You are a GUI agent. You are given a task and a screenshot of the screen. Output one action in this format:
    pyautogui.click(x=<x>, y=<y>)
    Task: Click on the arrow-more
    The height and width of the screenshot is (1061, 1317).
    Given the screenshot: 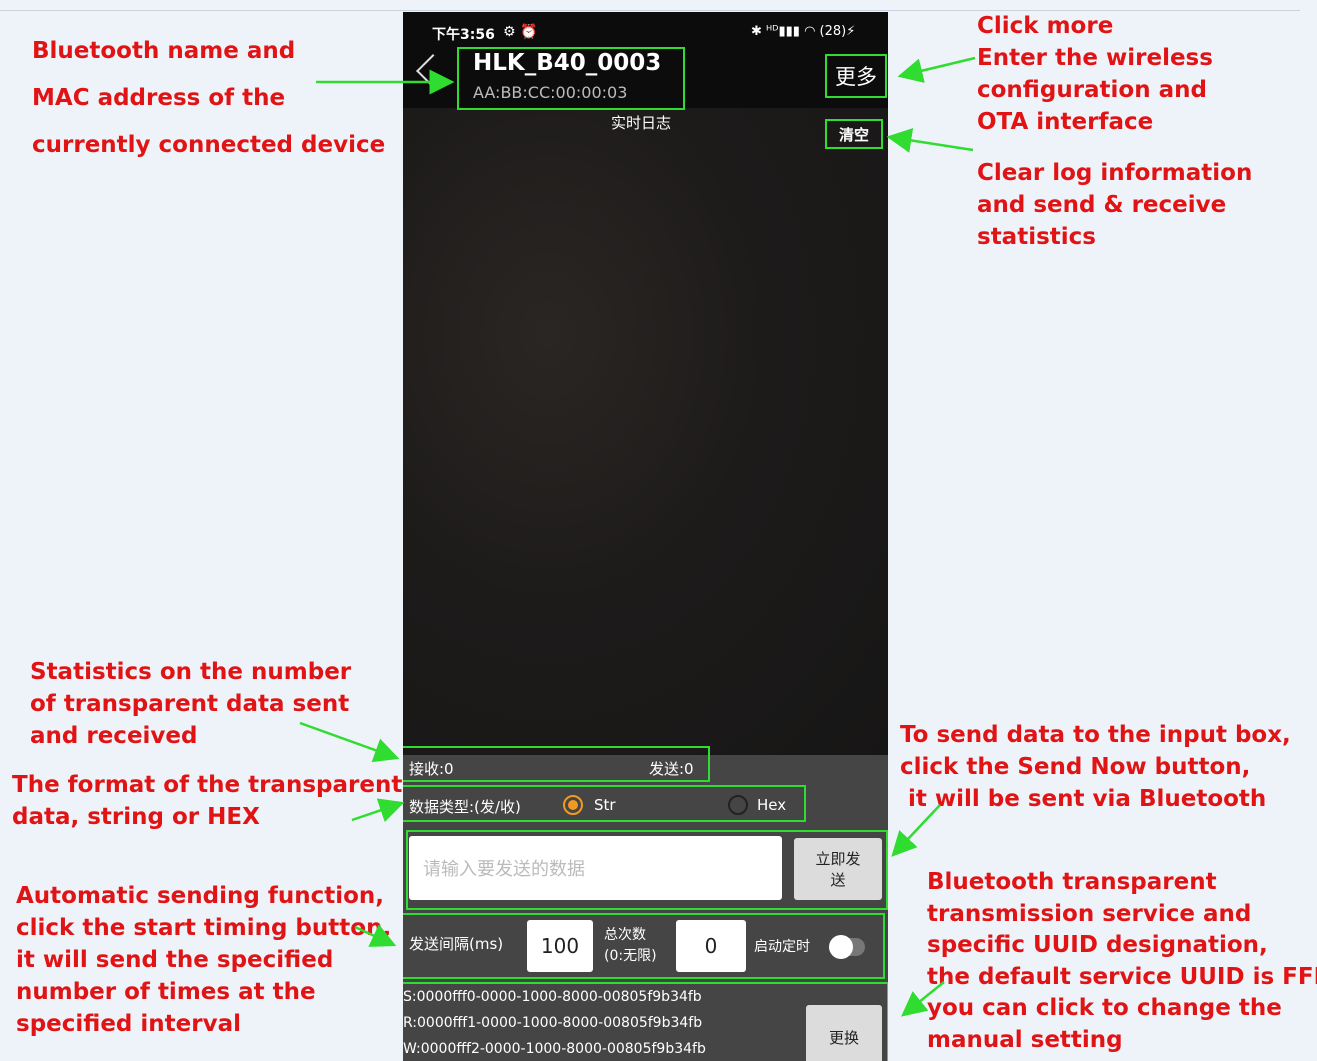 What is the action you would take?
    pyautogui.click(x=936, y=69)
    